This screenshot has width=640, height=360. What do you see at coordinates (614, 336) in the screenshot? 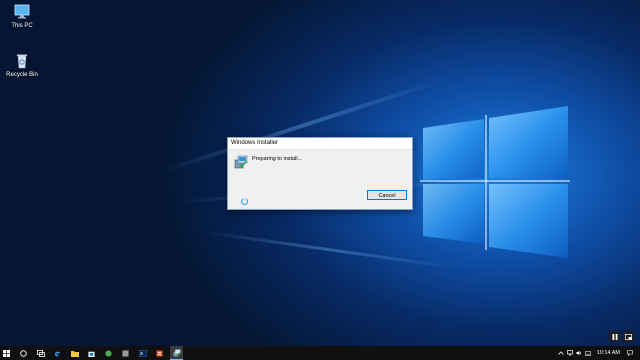
I see `pause-icon` at bounding box center [614, 336].